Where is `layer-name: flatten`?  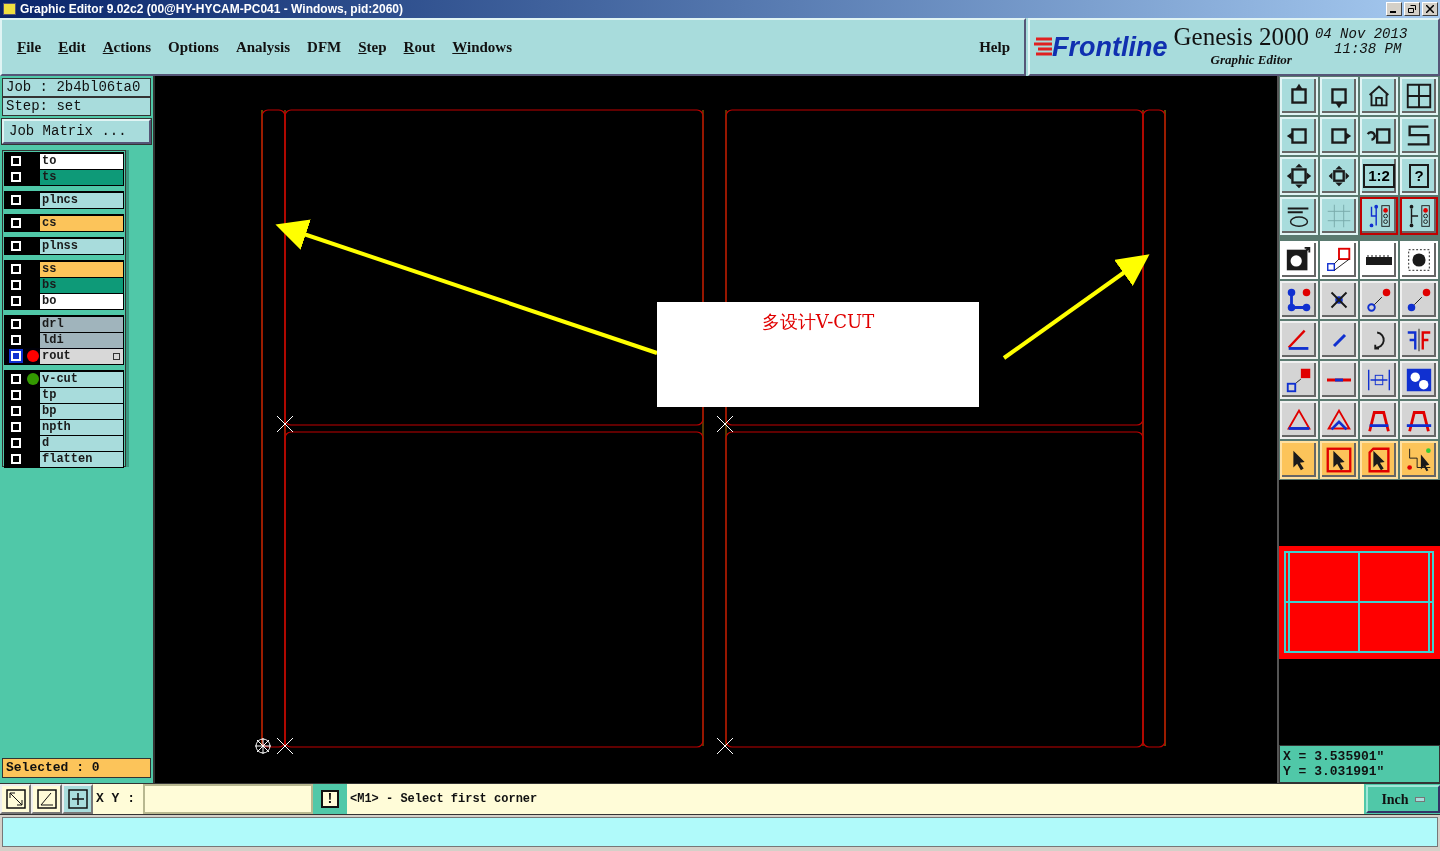 layer-name: flatten is located at coordinates (81, 459).